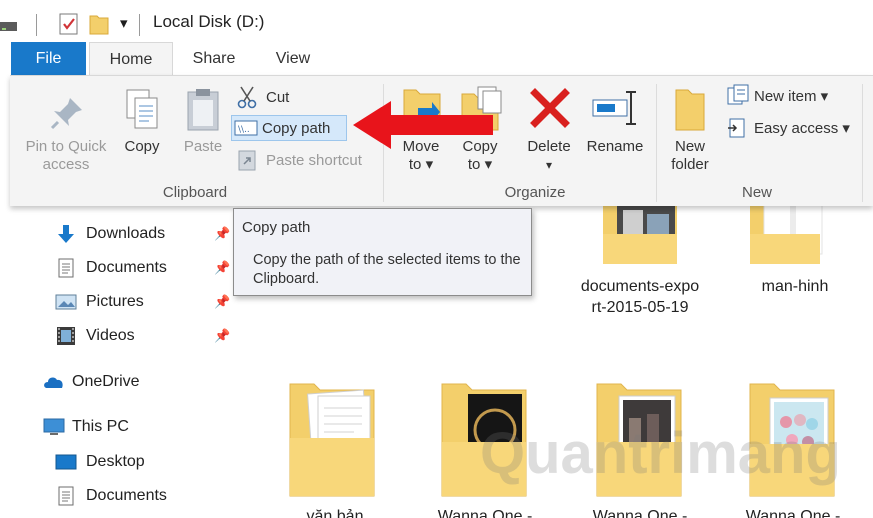  I want to click on nav-item-documents-pc: Documents, so click(111, 496).